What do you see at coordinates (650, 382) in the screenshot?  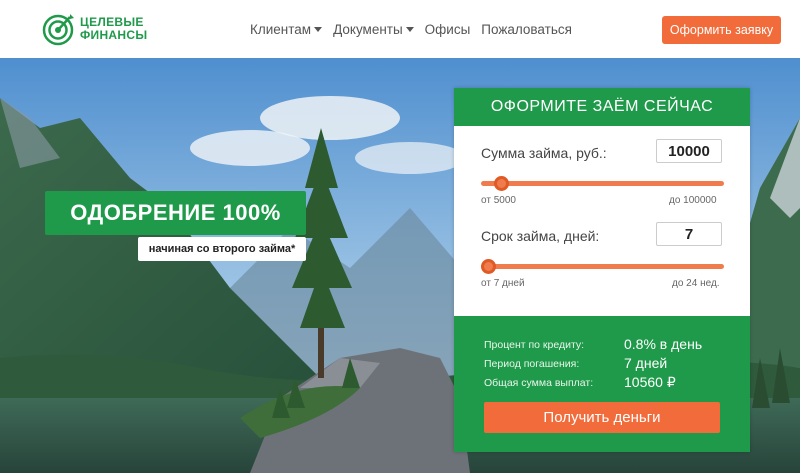 I see `total-value: 10560 ₽` at bounding box center [650, 382].